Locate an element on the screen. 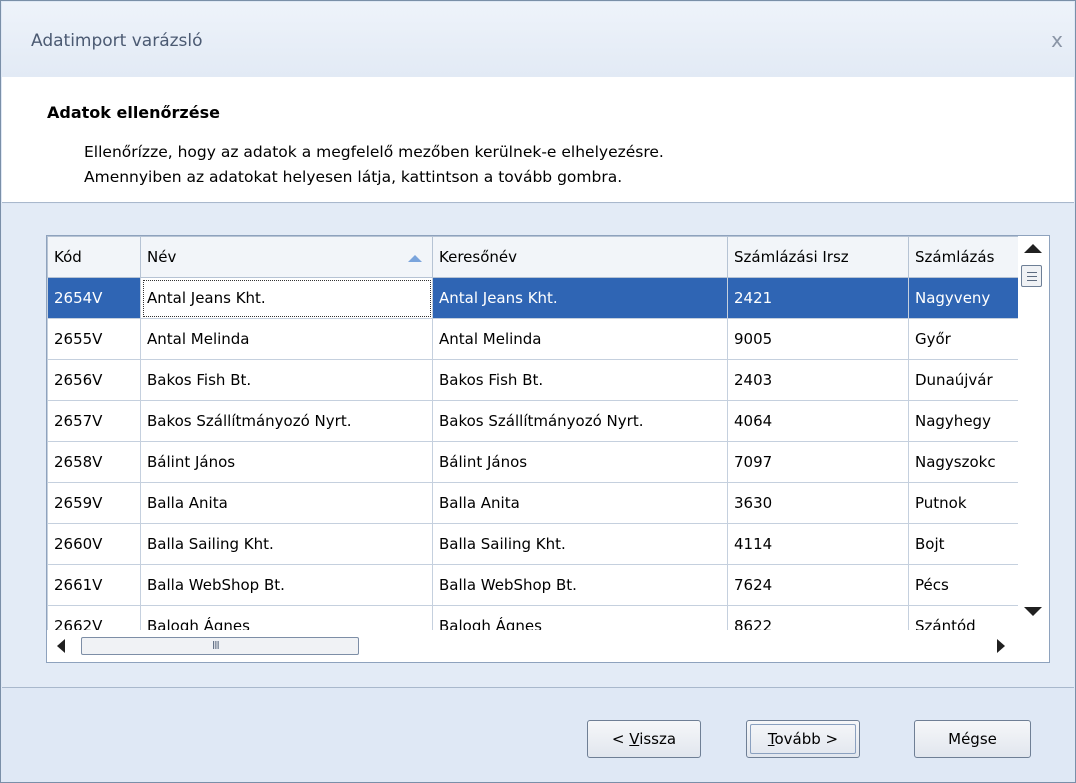  back-button-hotkey: V is located at coordinates (634, 739).